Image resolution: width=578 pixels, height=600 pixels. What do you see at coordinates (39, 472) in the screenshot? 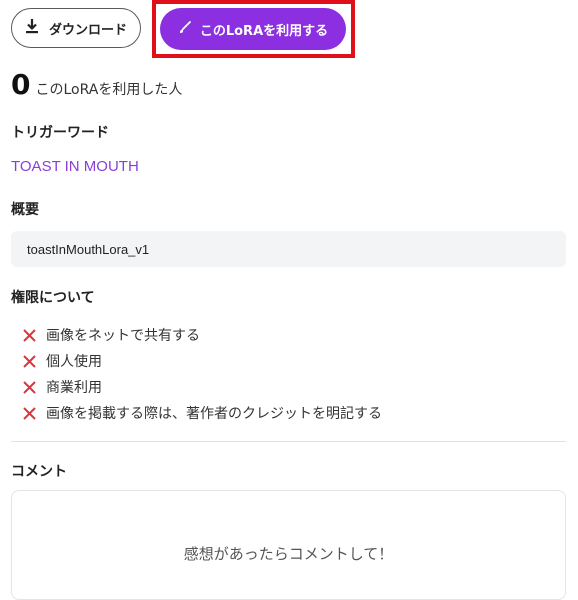
I see `comments-heading: コメント` at bounding box center [39, 472].